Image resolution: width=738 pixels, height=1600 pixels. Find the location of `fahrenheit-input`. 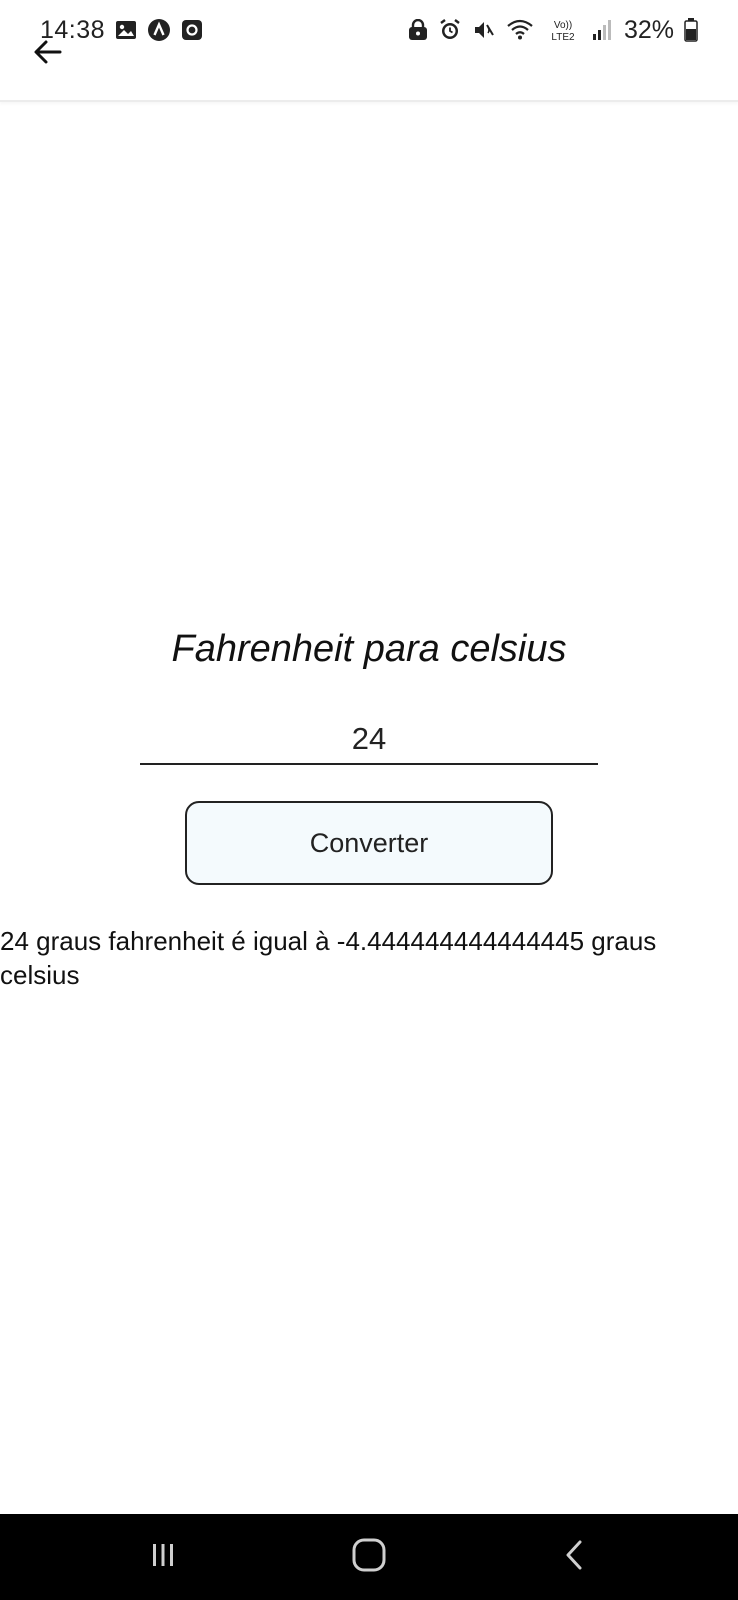

fahrenheit-input is located at coordinates (369, 739).